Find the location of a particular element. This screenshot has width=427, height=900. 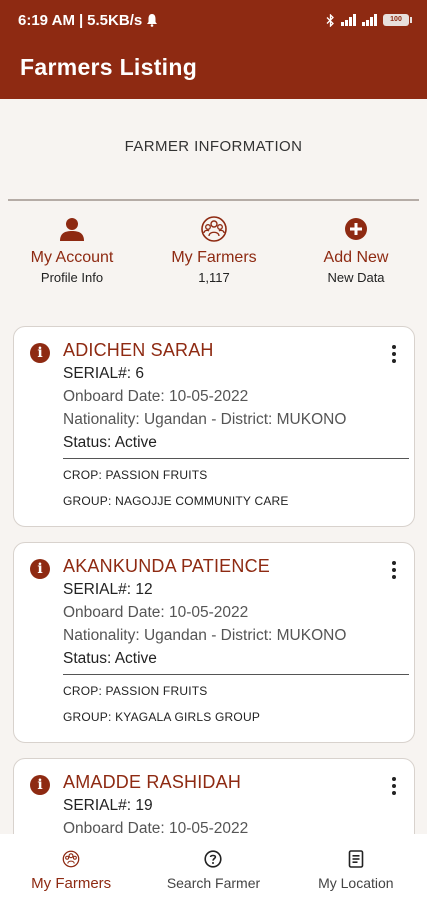

farmer-serial: SERIAL#: 6 is located at coordinates (103, 373).